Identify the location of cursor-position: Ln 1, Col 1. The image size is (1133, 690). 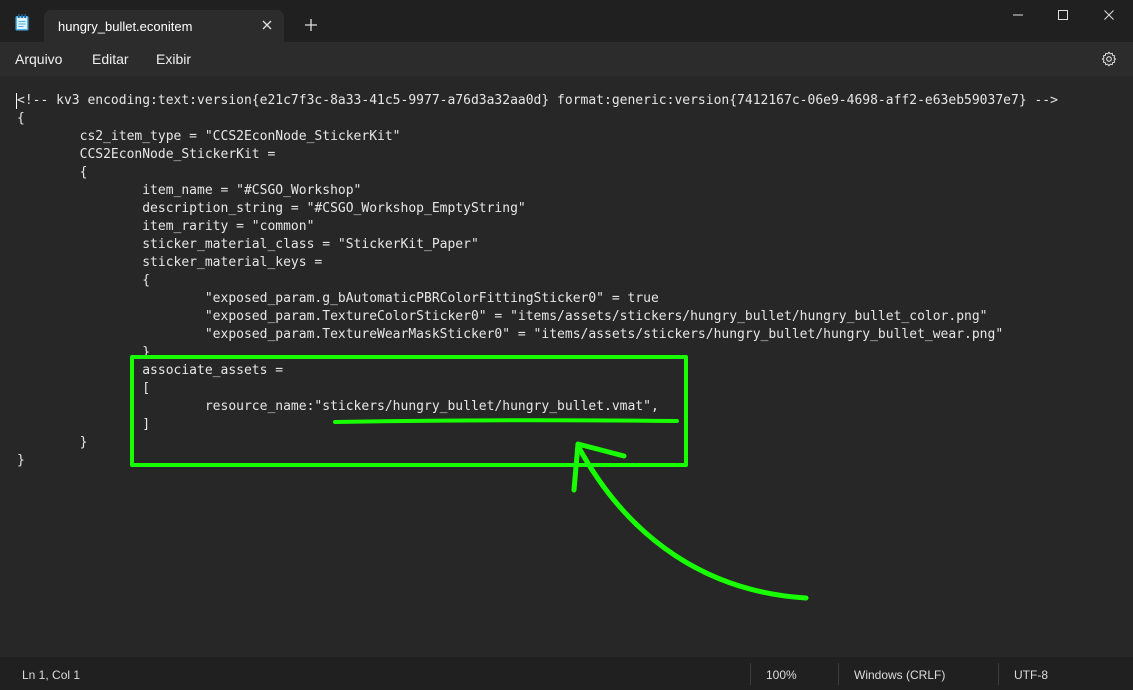
(51, 675).